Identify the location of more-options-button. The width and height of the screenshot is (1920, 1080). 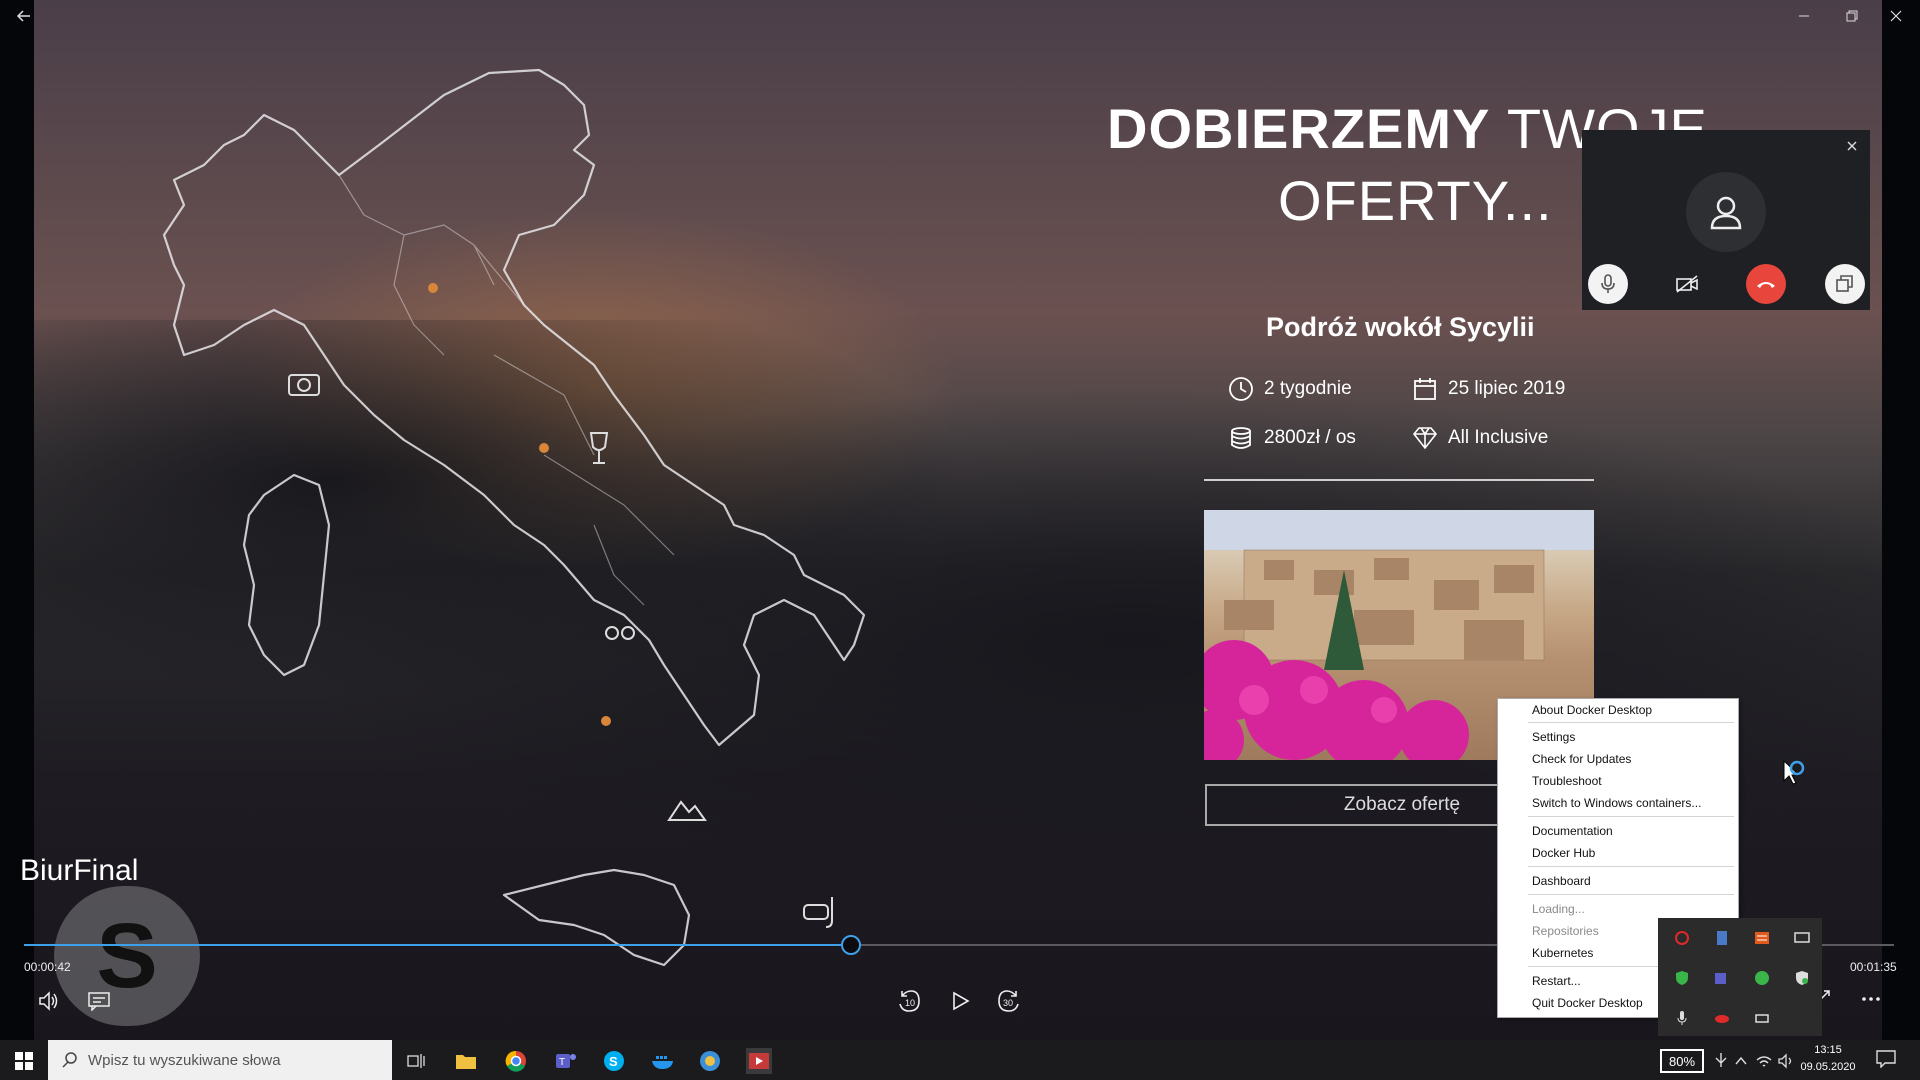
(1871, 999).